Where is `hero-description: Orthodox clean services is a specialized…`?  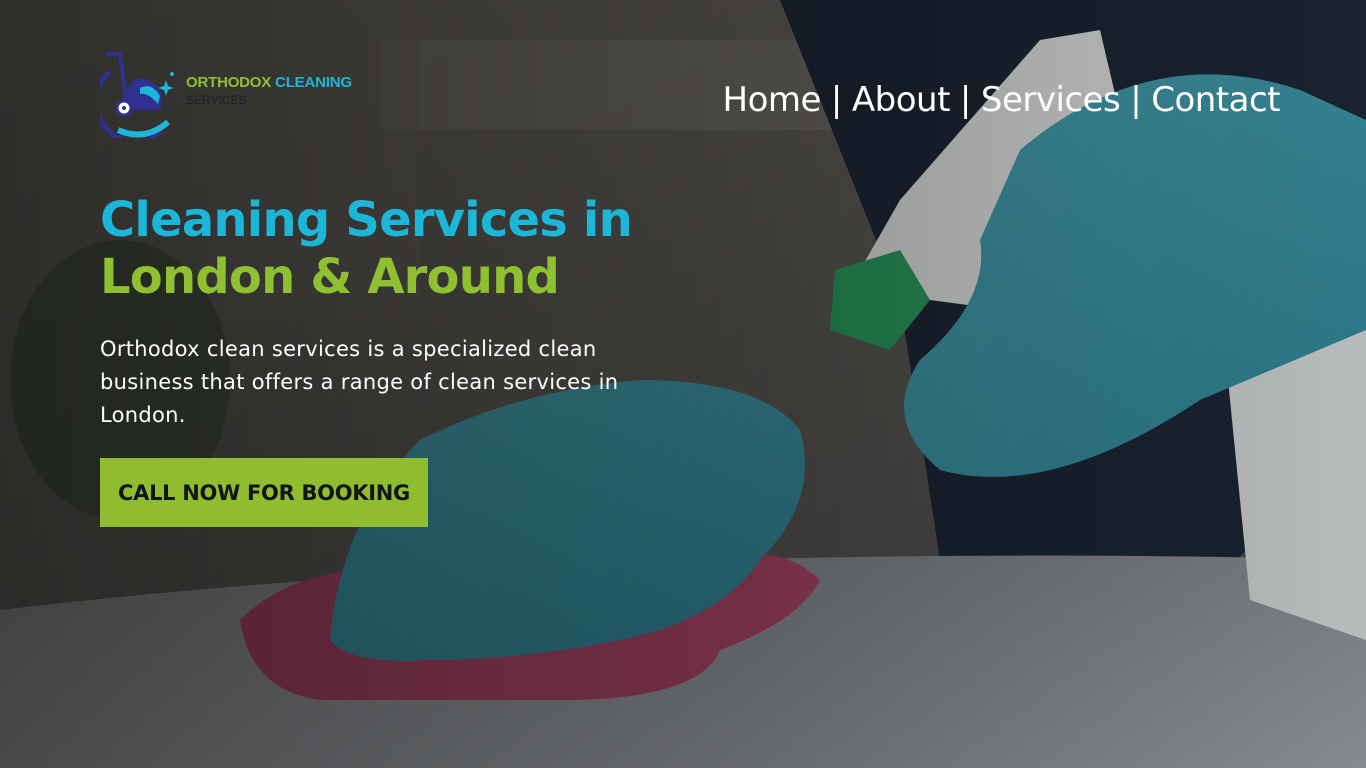 hero-description: Orthodox clean services is a specialized… is located at coordinates (359, 382).